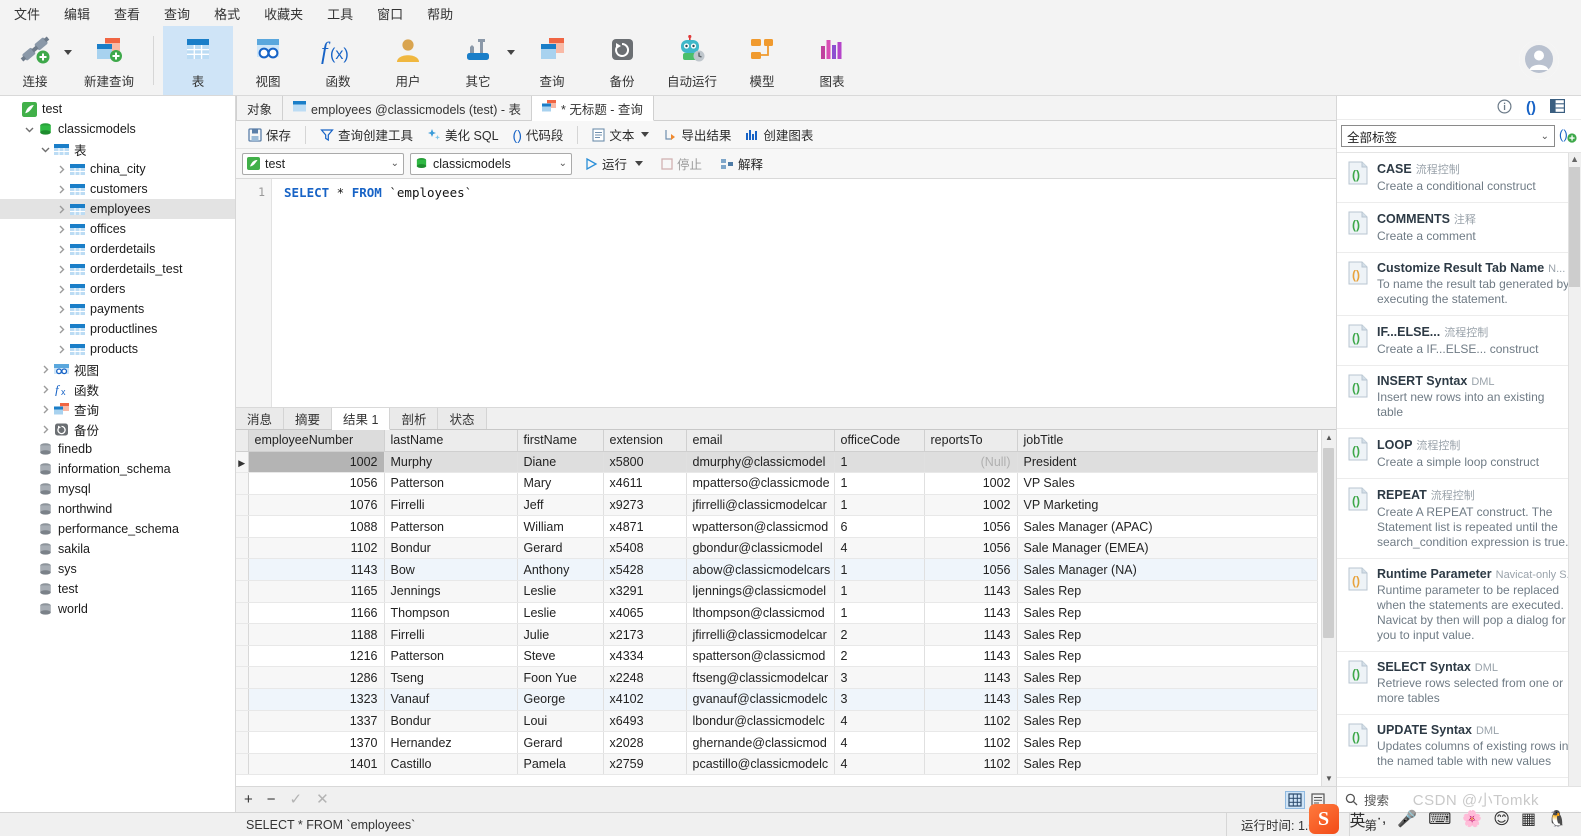 The width and height of the screenshot is (1581, 836). I want to click on cell-firstName: Loui, so click(560, 721).